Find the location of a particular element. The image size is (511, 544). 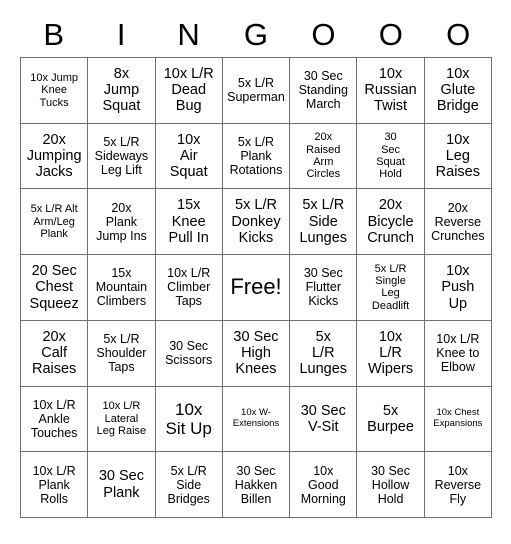

bingo-cell: 10x L/R Wipers is located at coordinates (391, 353).